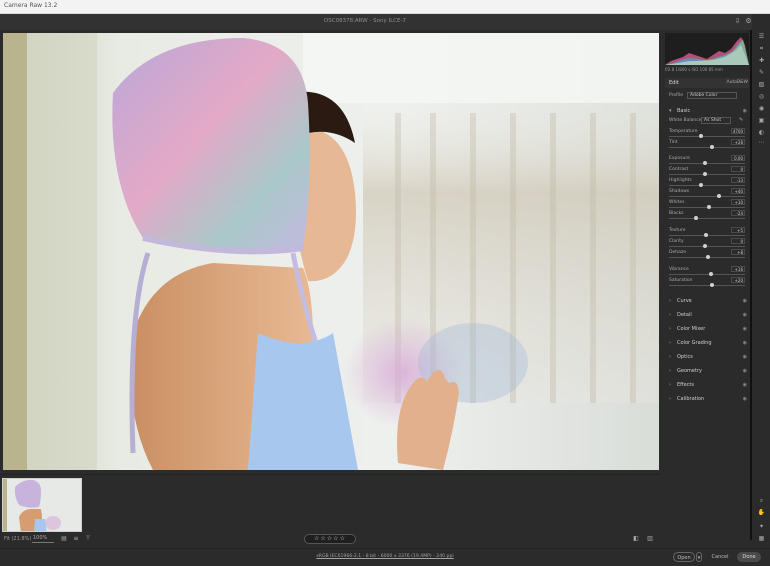 This screenshot has width=770, height=566. Describe the element at coordinates (742, 82) in the screenshot. I see `black-white-button: B&W` at that location.